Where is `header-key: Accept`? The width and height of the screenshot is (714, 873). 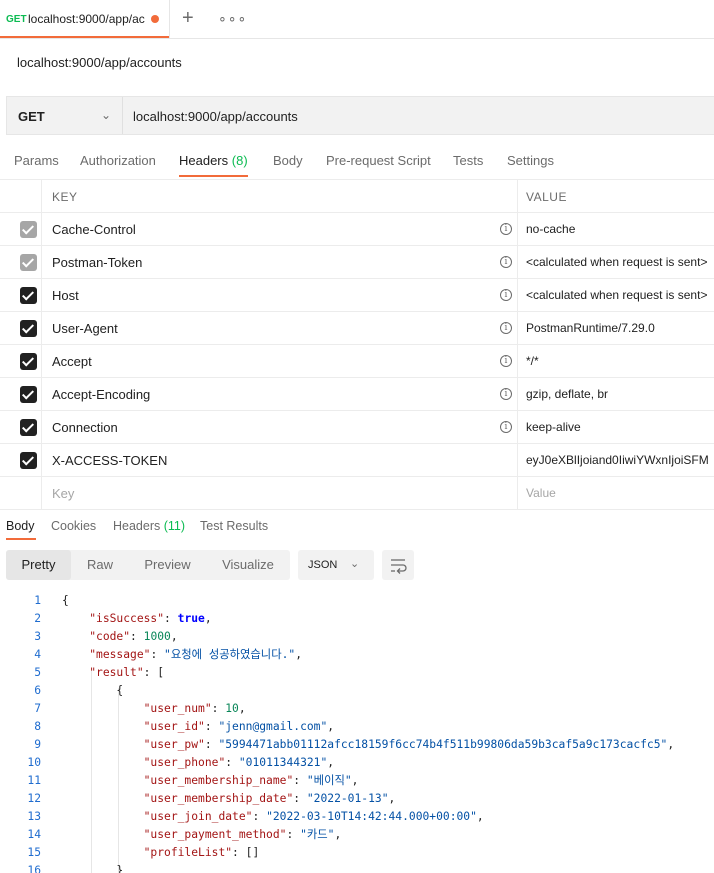
header-key: Accept is located at coordinates (72, 361).